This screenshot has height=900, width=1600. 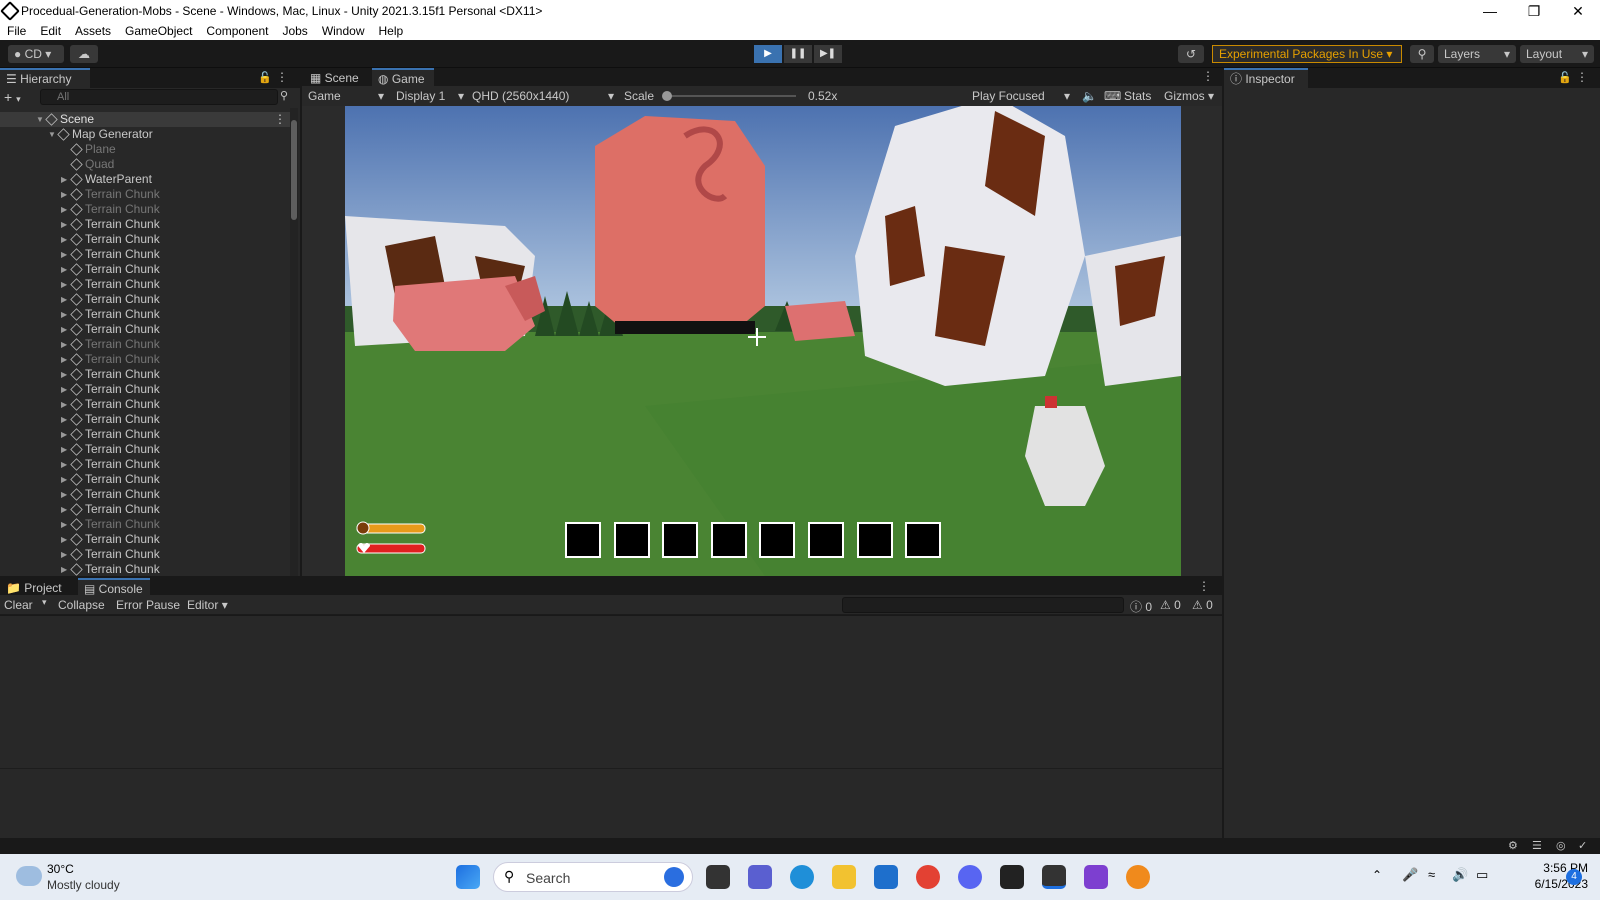 What do you see at coordinates (145, 119) in the screenshot?
I see `scene-row: ▼ Scene ⋮` at bounding box center [145, 119].